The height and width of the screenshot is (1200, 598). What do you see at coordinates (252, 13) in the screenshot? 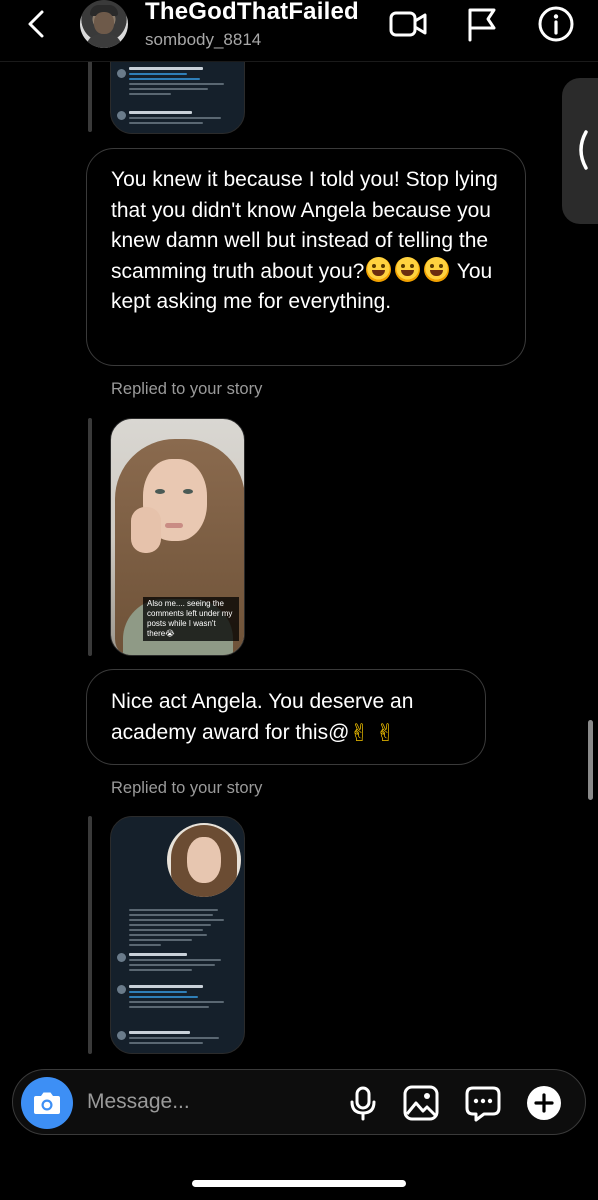
I see `chat-title: TheGodThatFailed` at bounding box center [252, 13].